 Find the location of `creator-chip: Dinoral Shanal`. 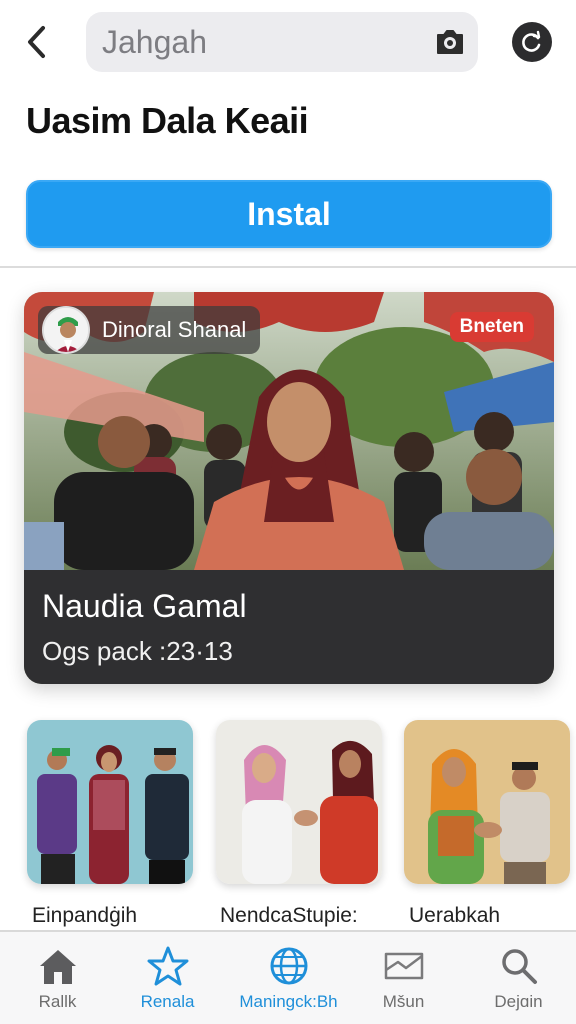

creator-chip: Dinoral Shanal is located at coordinates (149, 330).